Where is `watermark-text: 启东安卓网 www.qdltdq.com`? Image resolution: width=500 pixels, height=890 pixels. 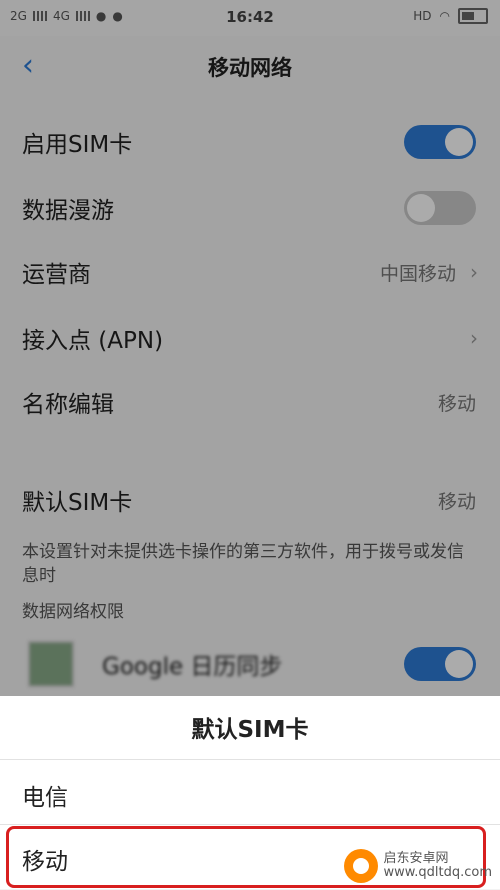
watermark-text: 启东安卓网 www.qdltdq.com is located at coordinates (438, 866).